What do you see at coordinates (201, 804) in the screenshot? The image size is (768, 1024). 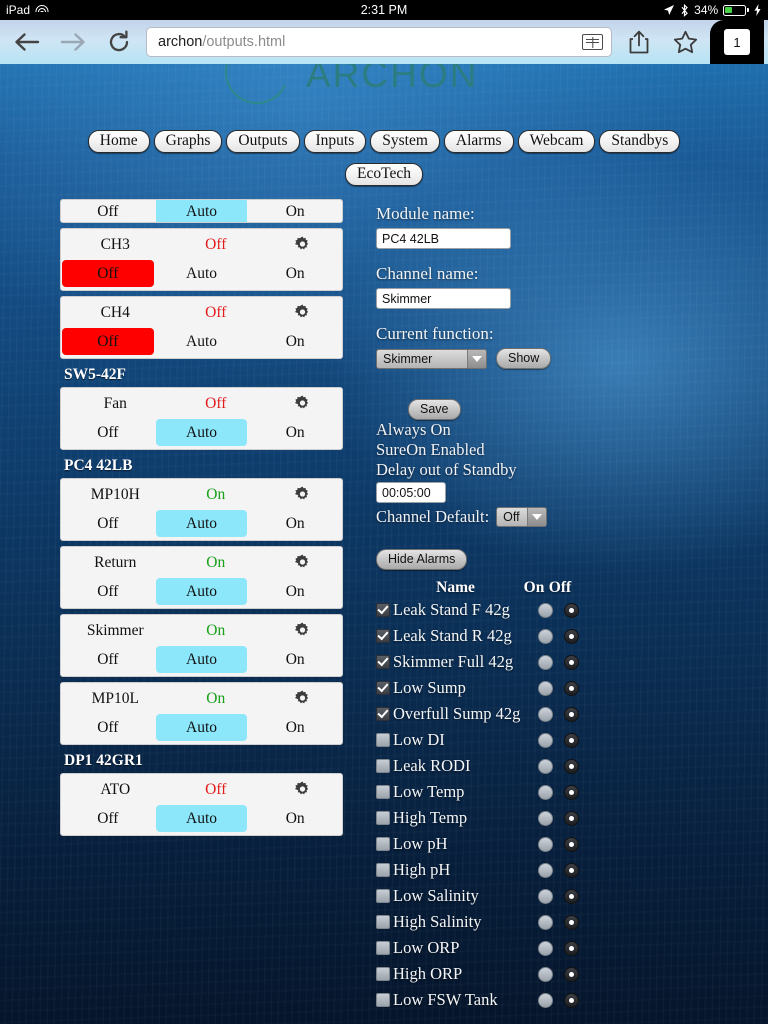 I see `output-card: ATO Off Off Auto On` at bounding box center [201, 804].